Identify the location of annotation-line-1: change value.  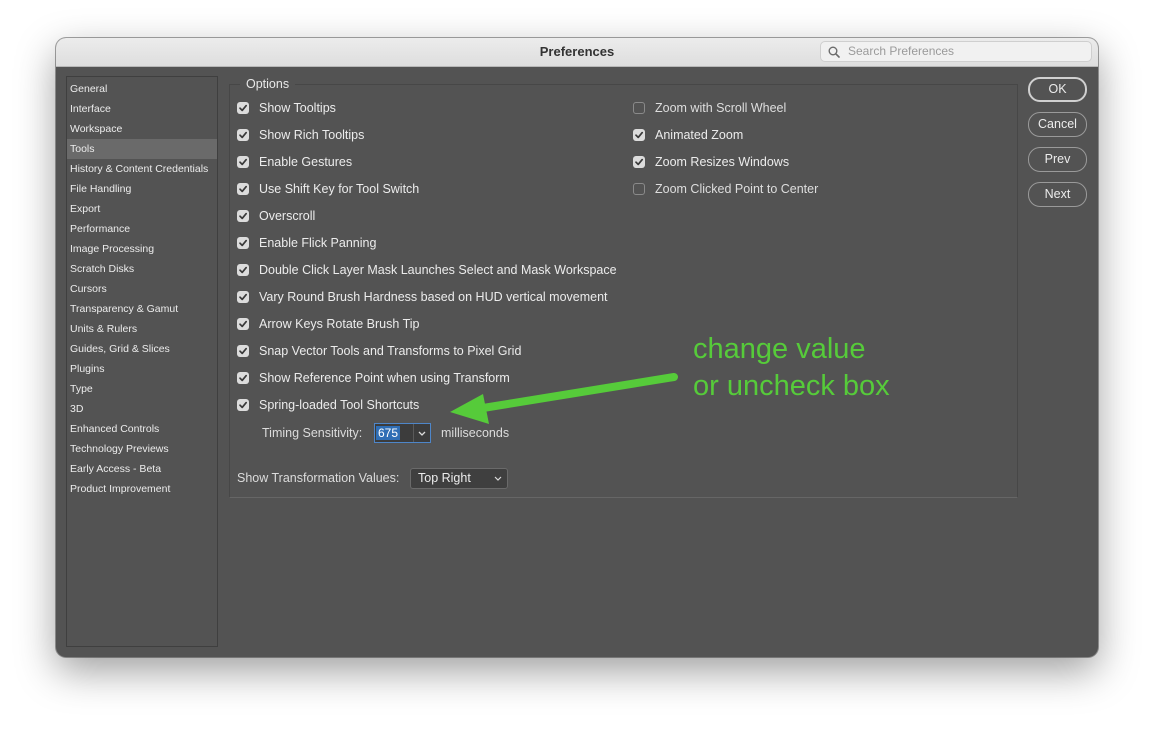
(779, 349).